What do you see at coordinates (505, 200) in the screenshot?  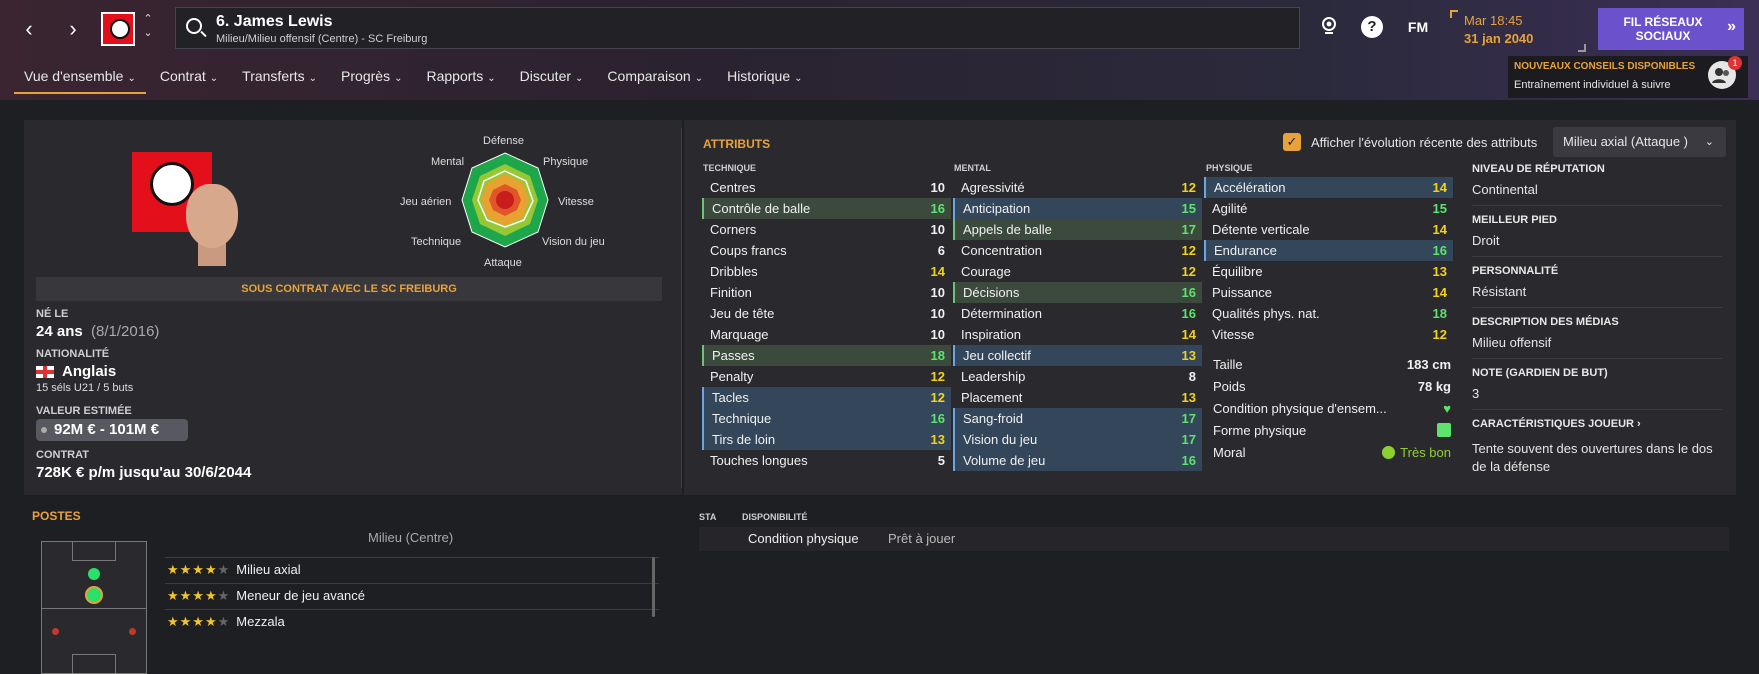 I see `attribute-radar` at bounding box center [505, 200].